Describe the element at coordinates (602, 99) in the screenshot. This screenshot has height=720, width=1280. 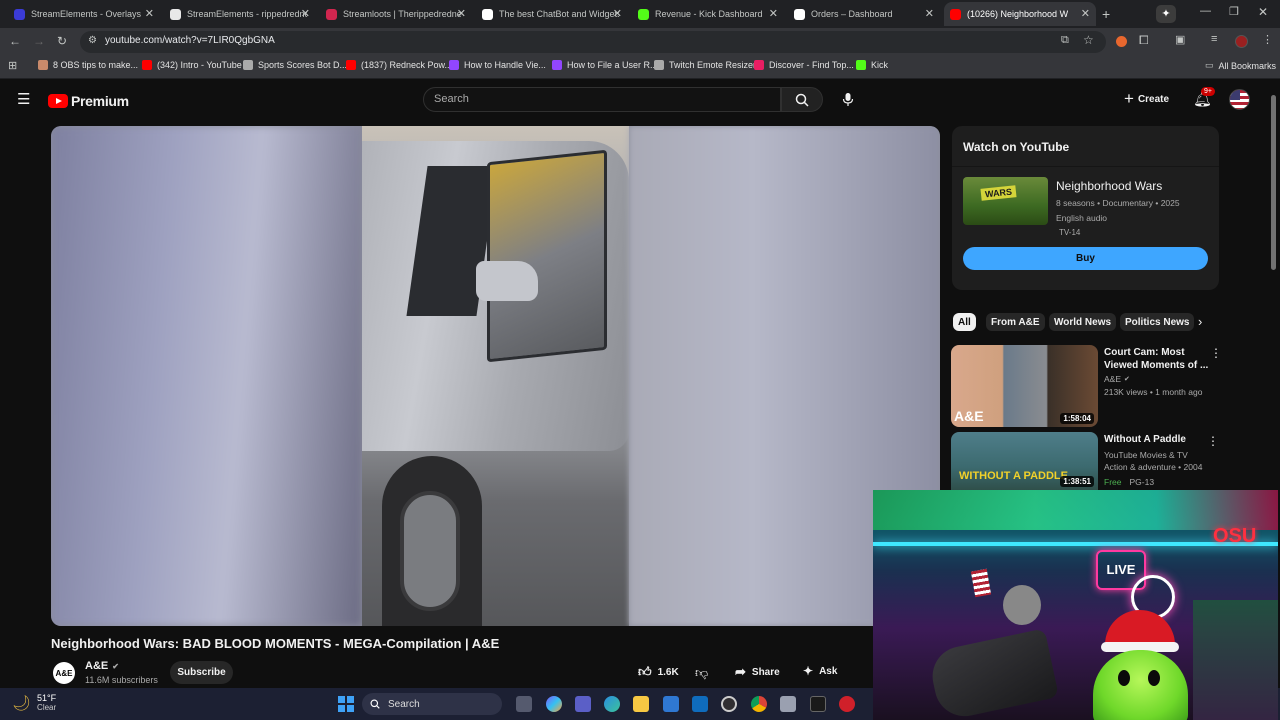
I see `search-input: Search` at that location.